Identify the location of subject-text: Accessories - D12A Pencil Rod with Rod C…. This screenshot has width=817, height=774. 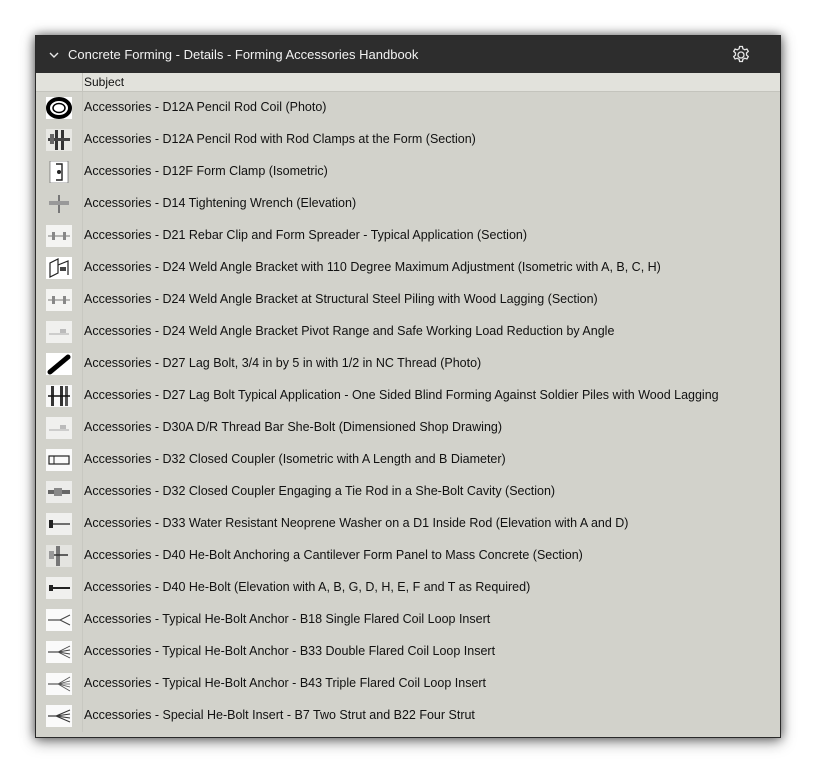
(280, 139).